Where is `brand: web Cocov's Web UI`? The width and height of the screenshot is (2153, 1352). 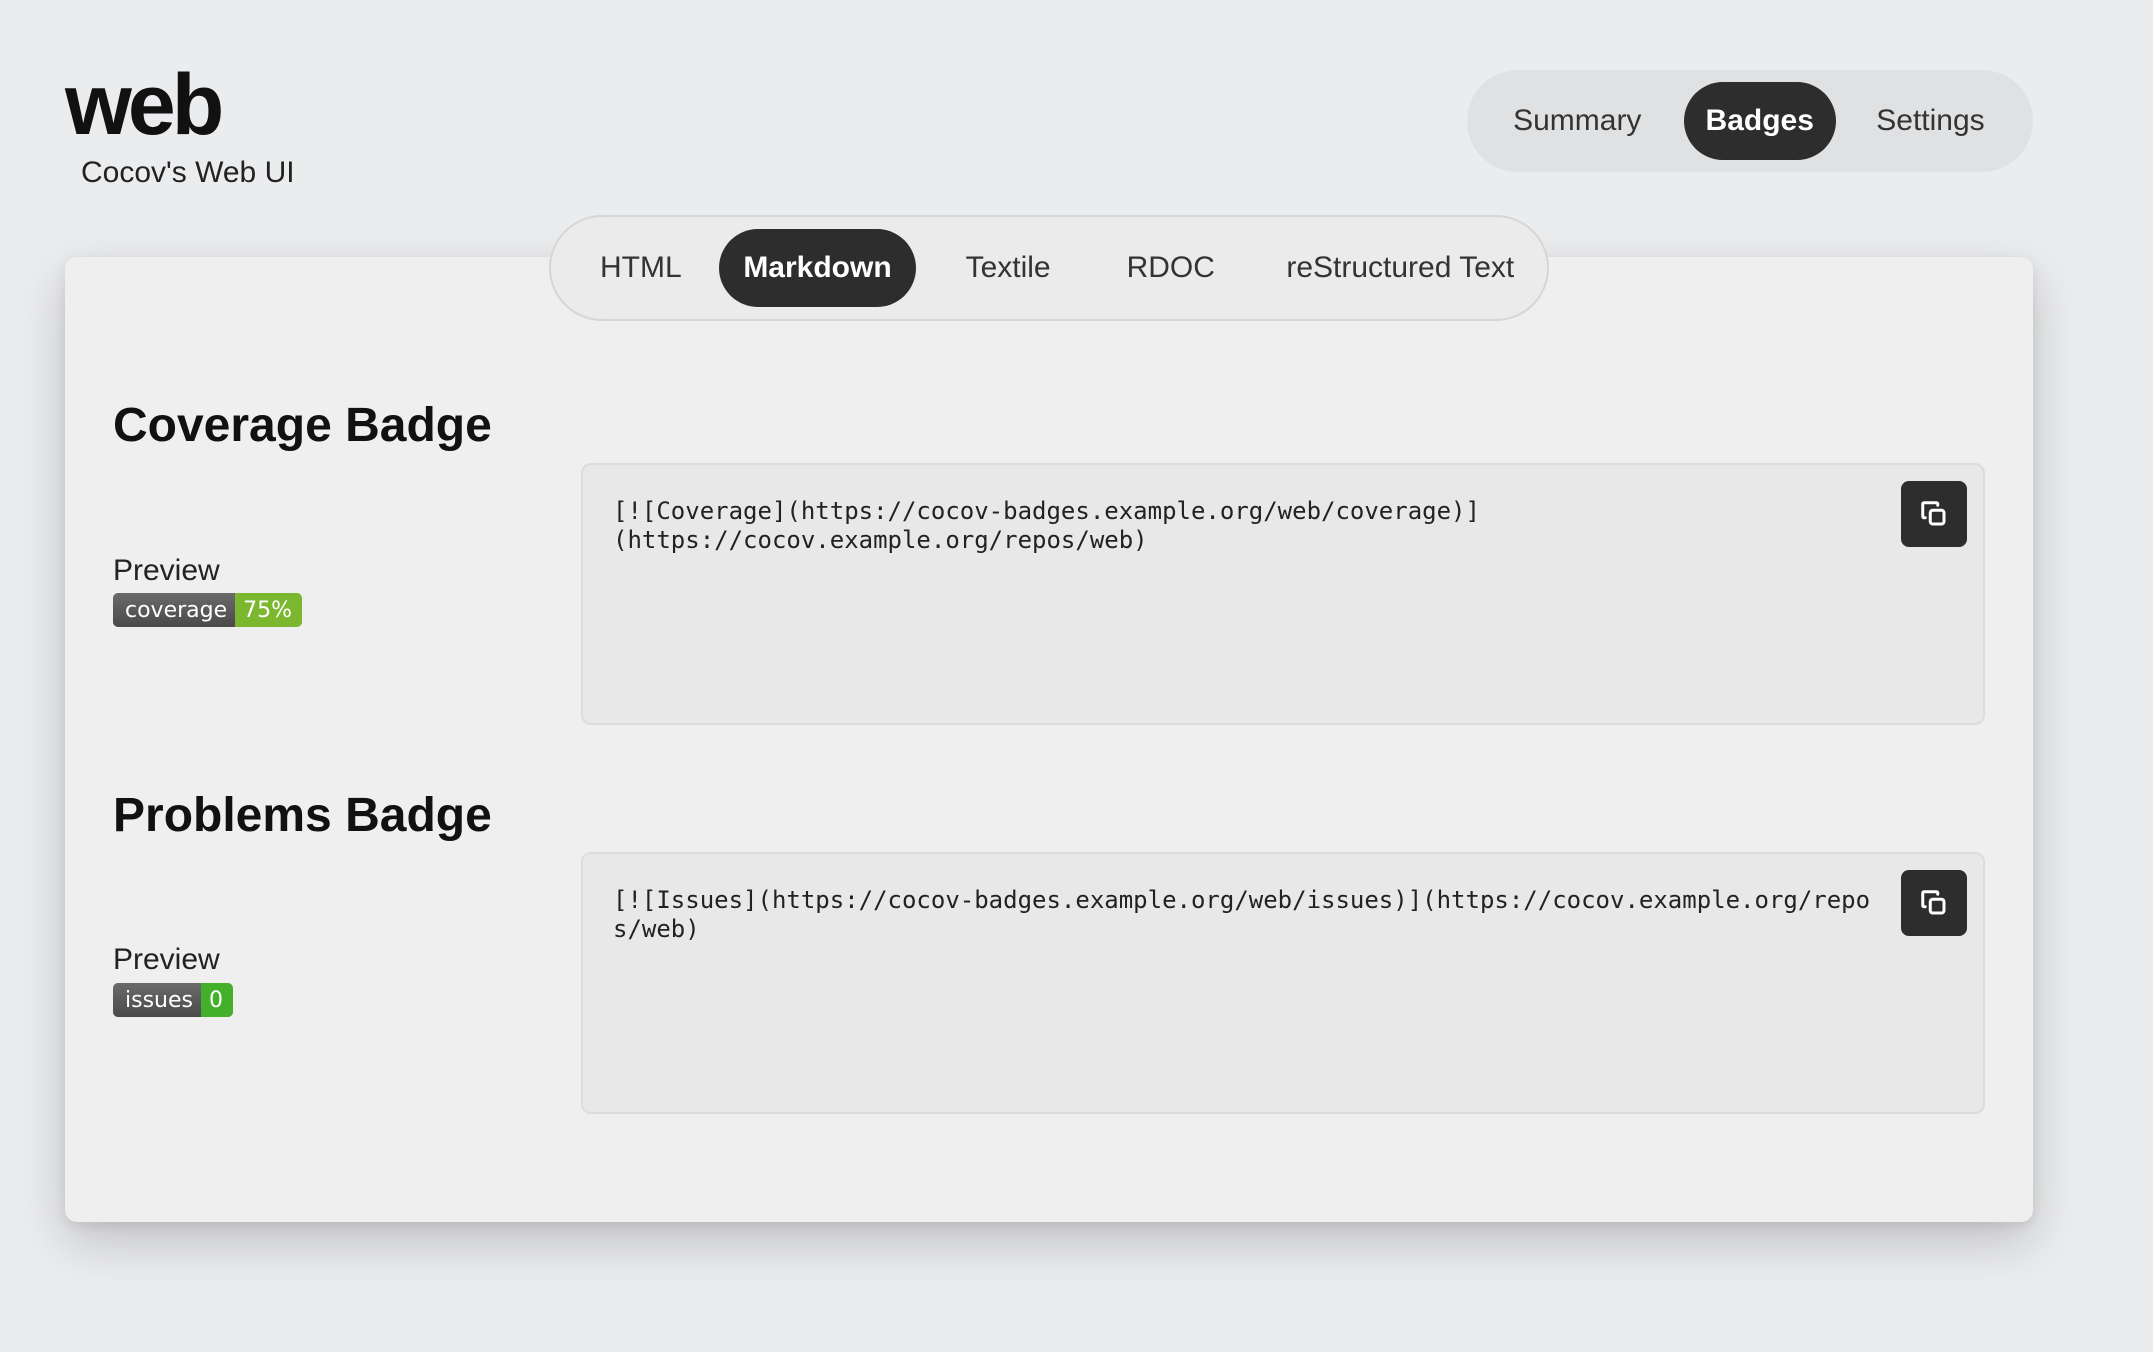
brand: web Cocov's Web UI is located at coordinates (180, 125).